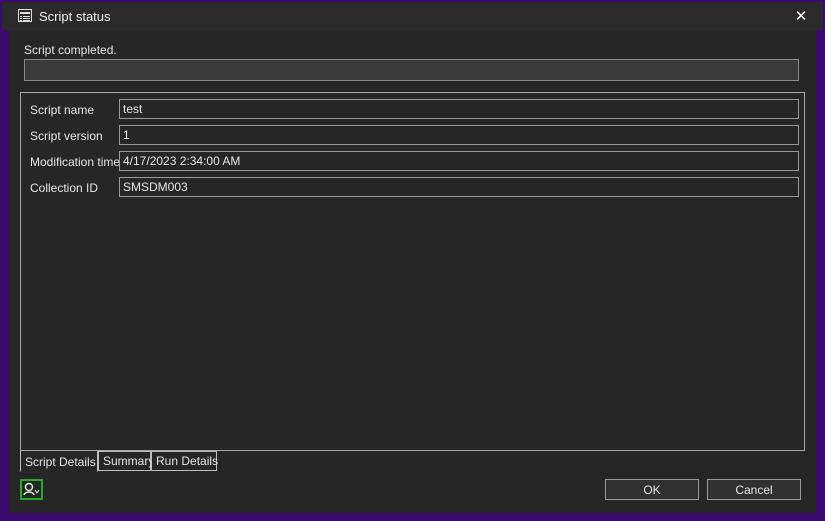  What do you see at coordinates (66, 136) in the screenshot?
I see `script-version-label: Script version` at bounding box center [66, 136].